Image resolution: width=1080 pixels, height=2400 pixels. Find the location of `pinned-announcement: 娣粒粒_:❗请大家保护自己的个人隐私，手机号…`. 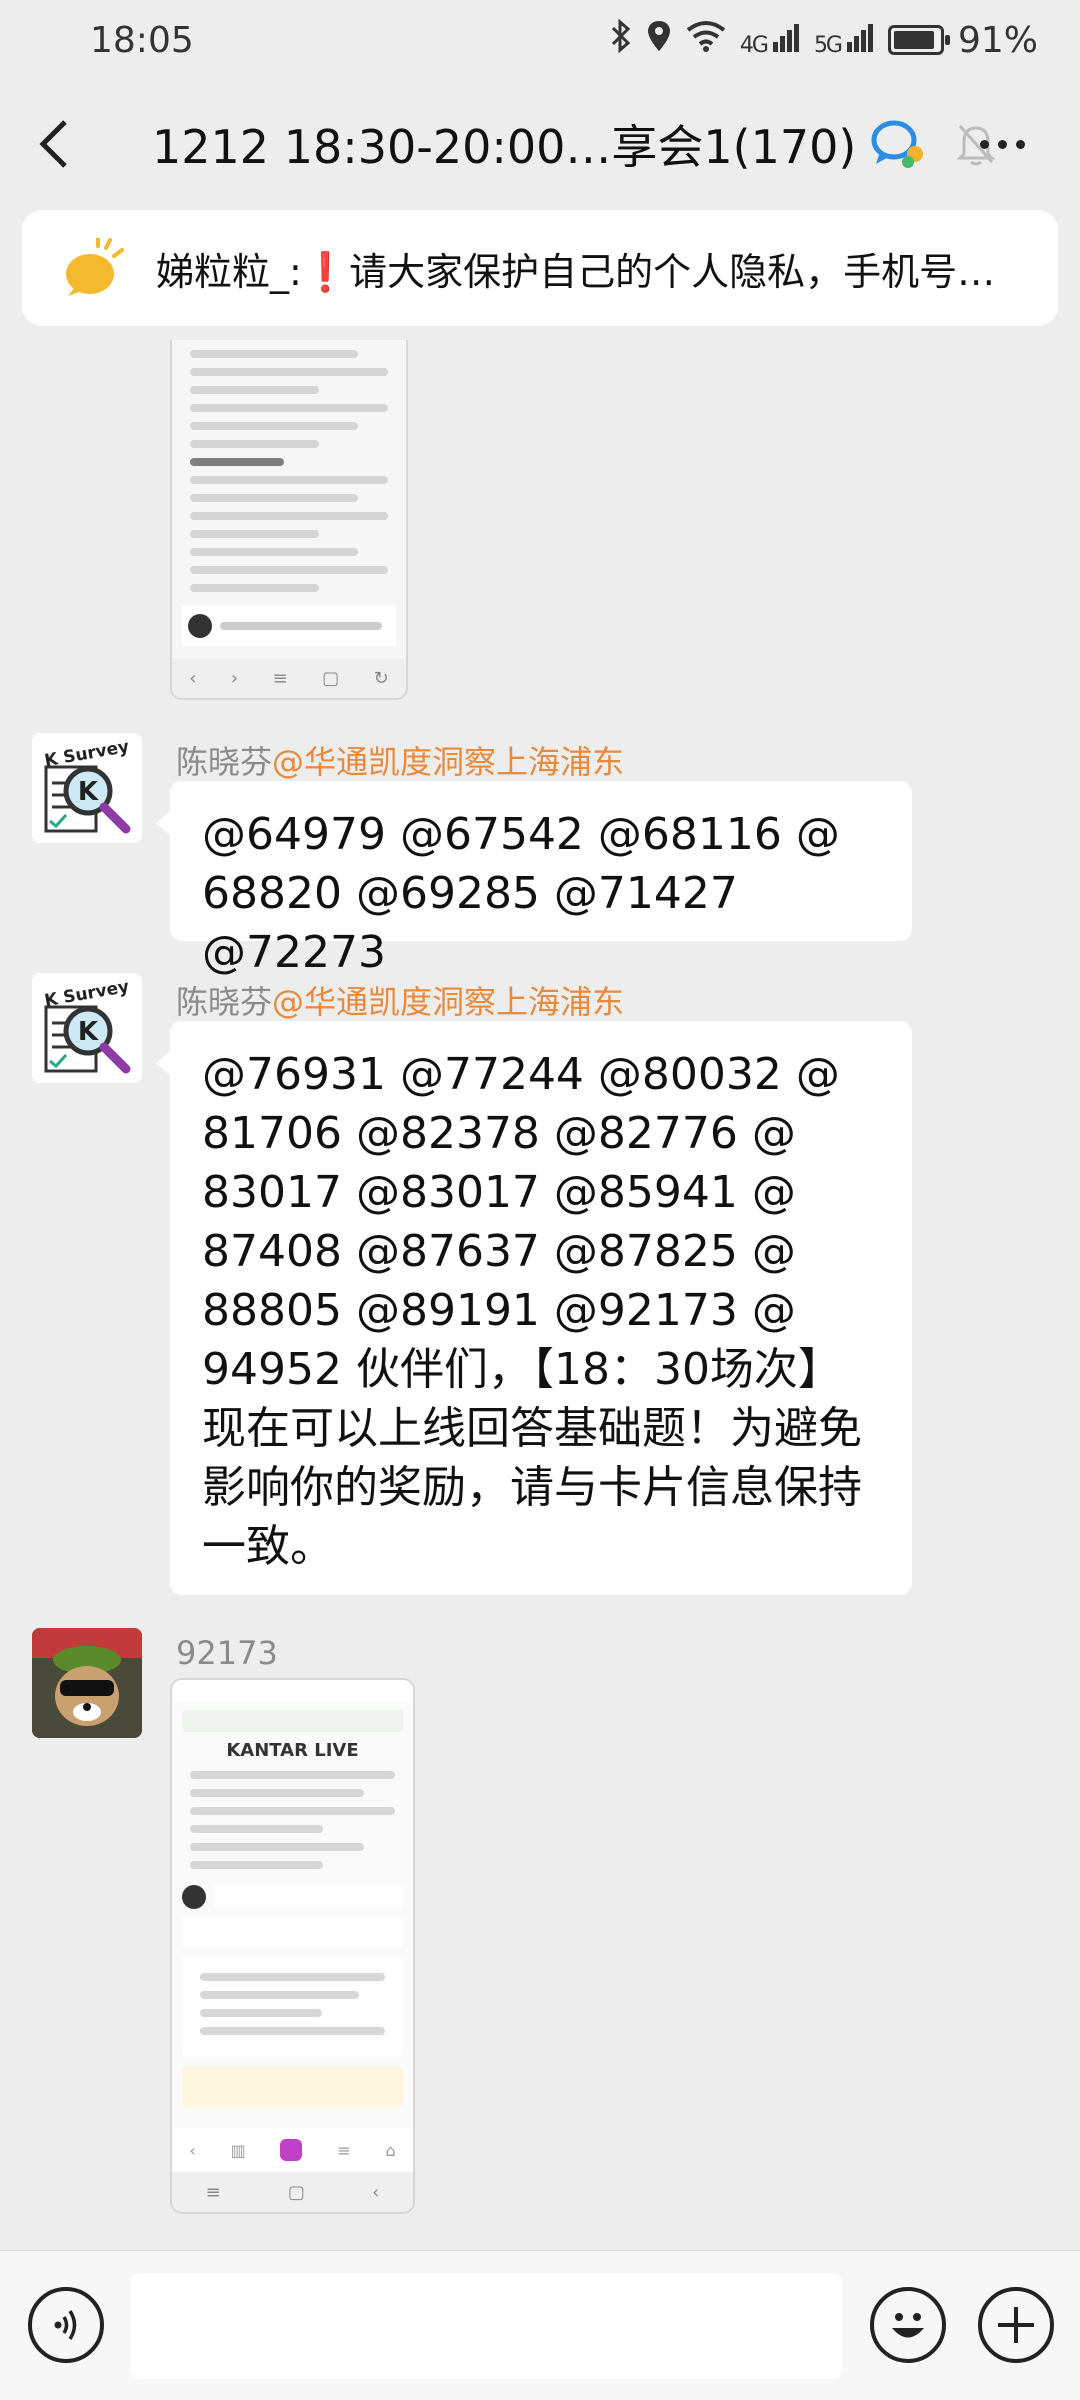

pinned-announcement: 娣粒粒_:❗请大家保护自己的个人隐私，手机号… is located at coordinates (540, 268).